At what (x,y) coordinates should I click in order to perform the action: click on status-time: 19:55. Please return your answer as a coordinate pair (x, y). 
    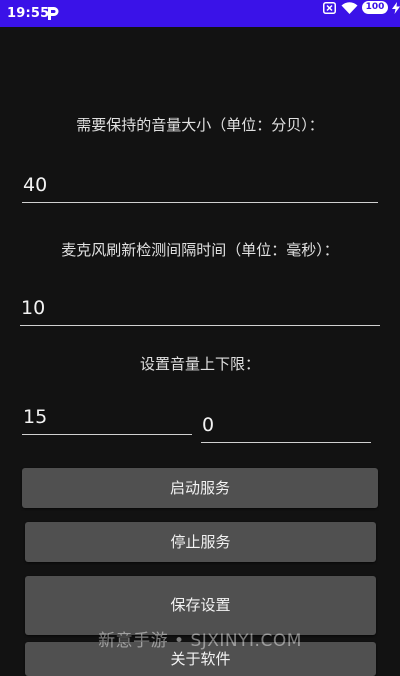
    Looking at the image, I should click on (28, 13).